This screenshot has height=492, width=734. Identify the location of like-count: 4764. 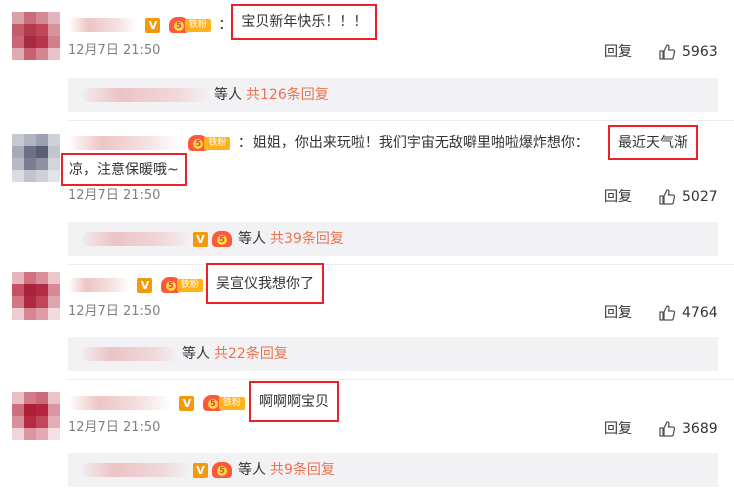
(700, 313).